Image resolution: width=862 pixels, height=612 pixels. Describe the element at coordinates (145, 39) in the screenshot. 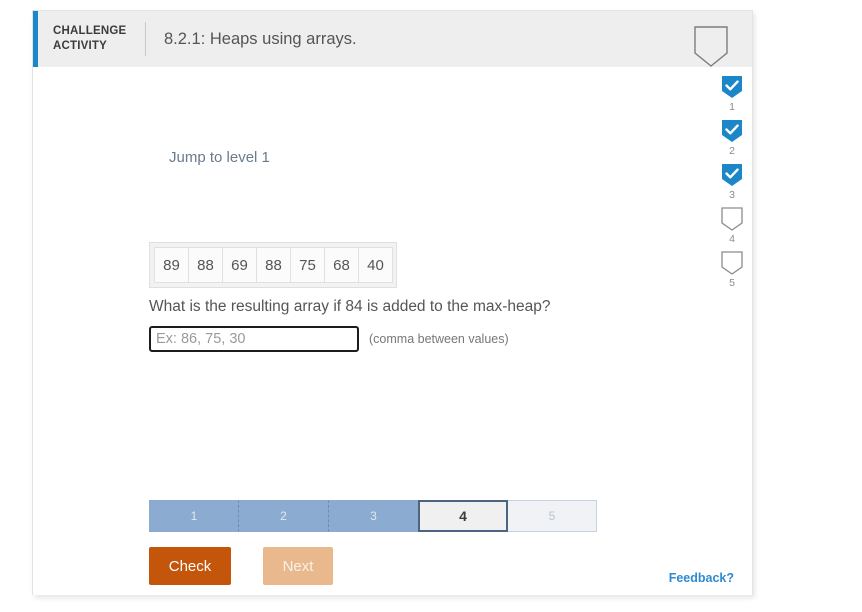

I see `header-divider` at that location.